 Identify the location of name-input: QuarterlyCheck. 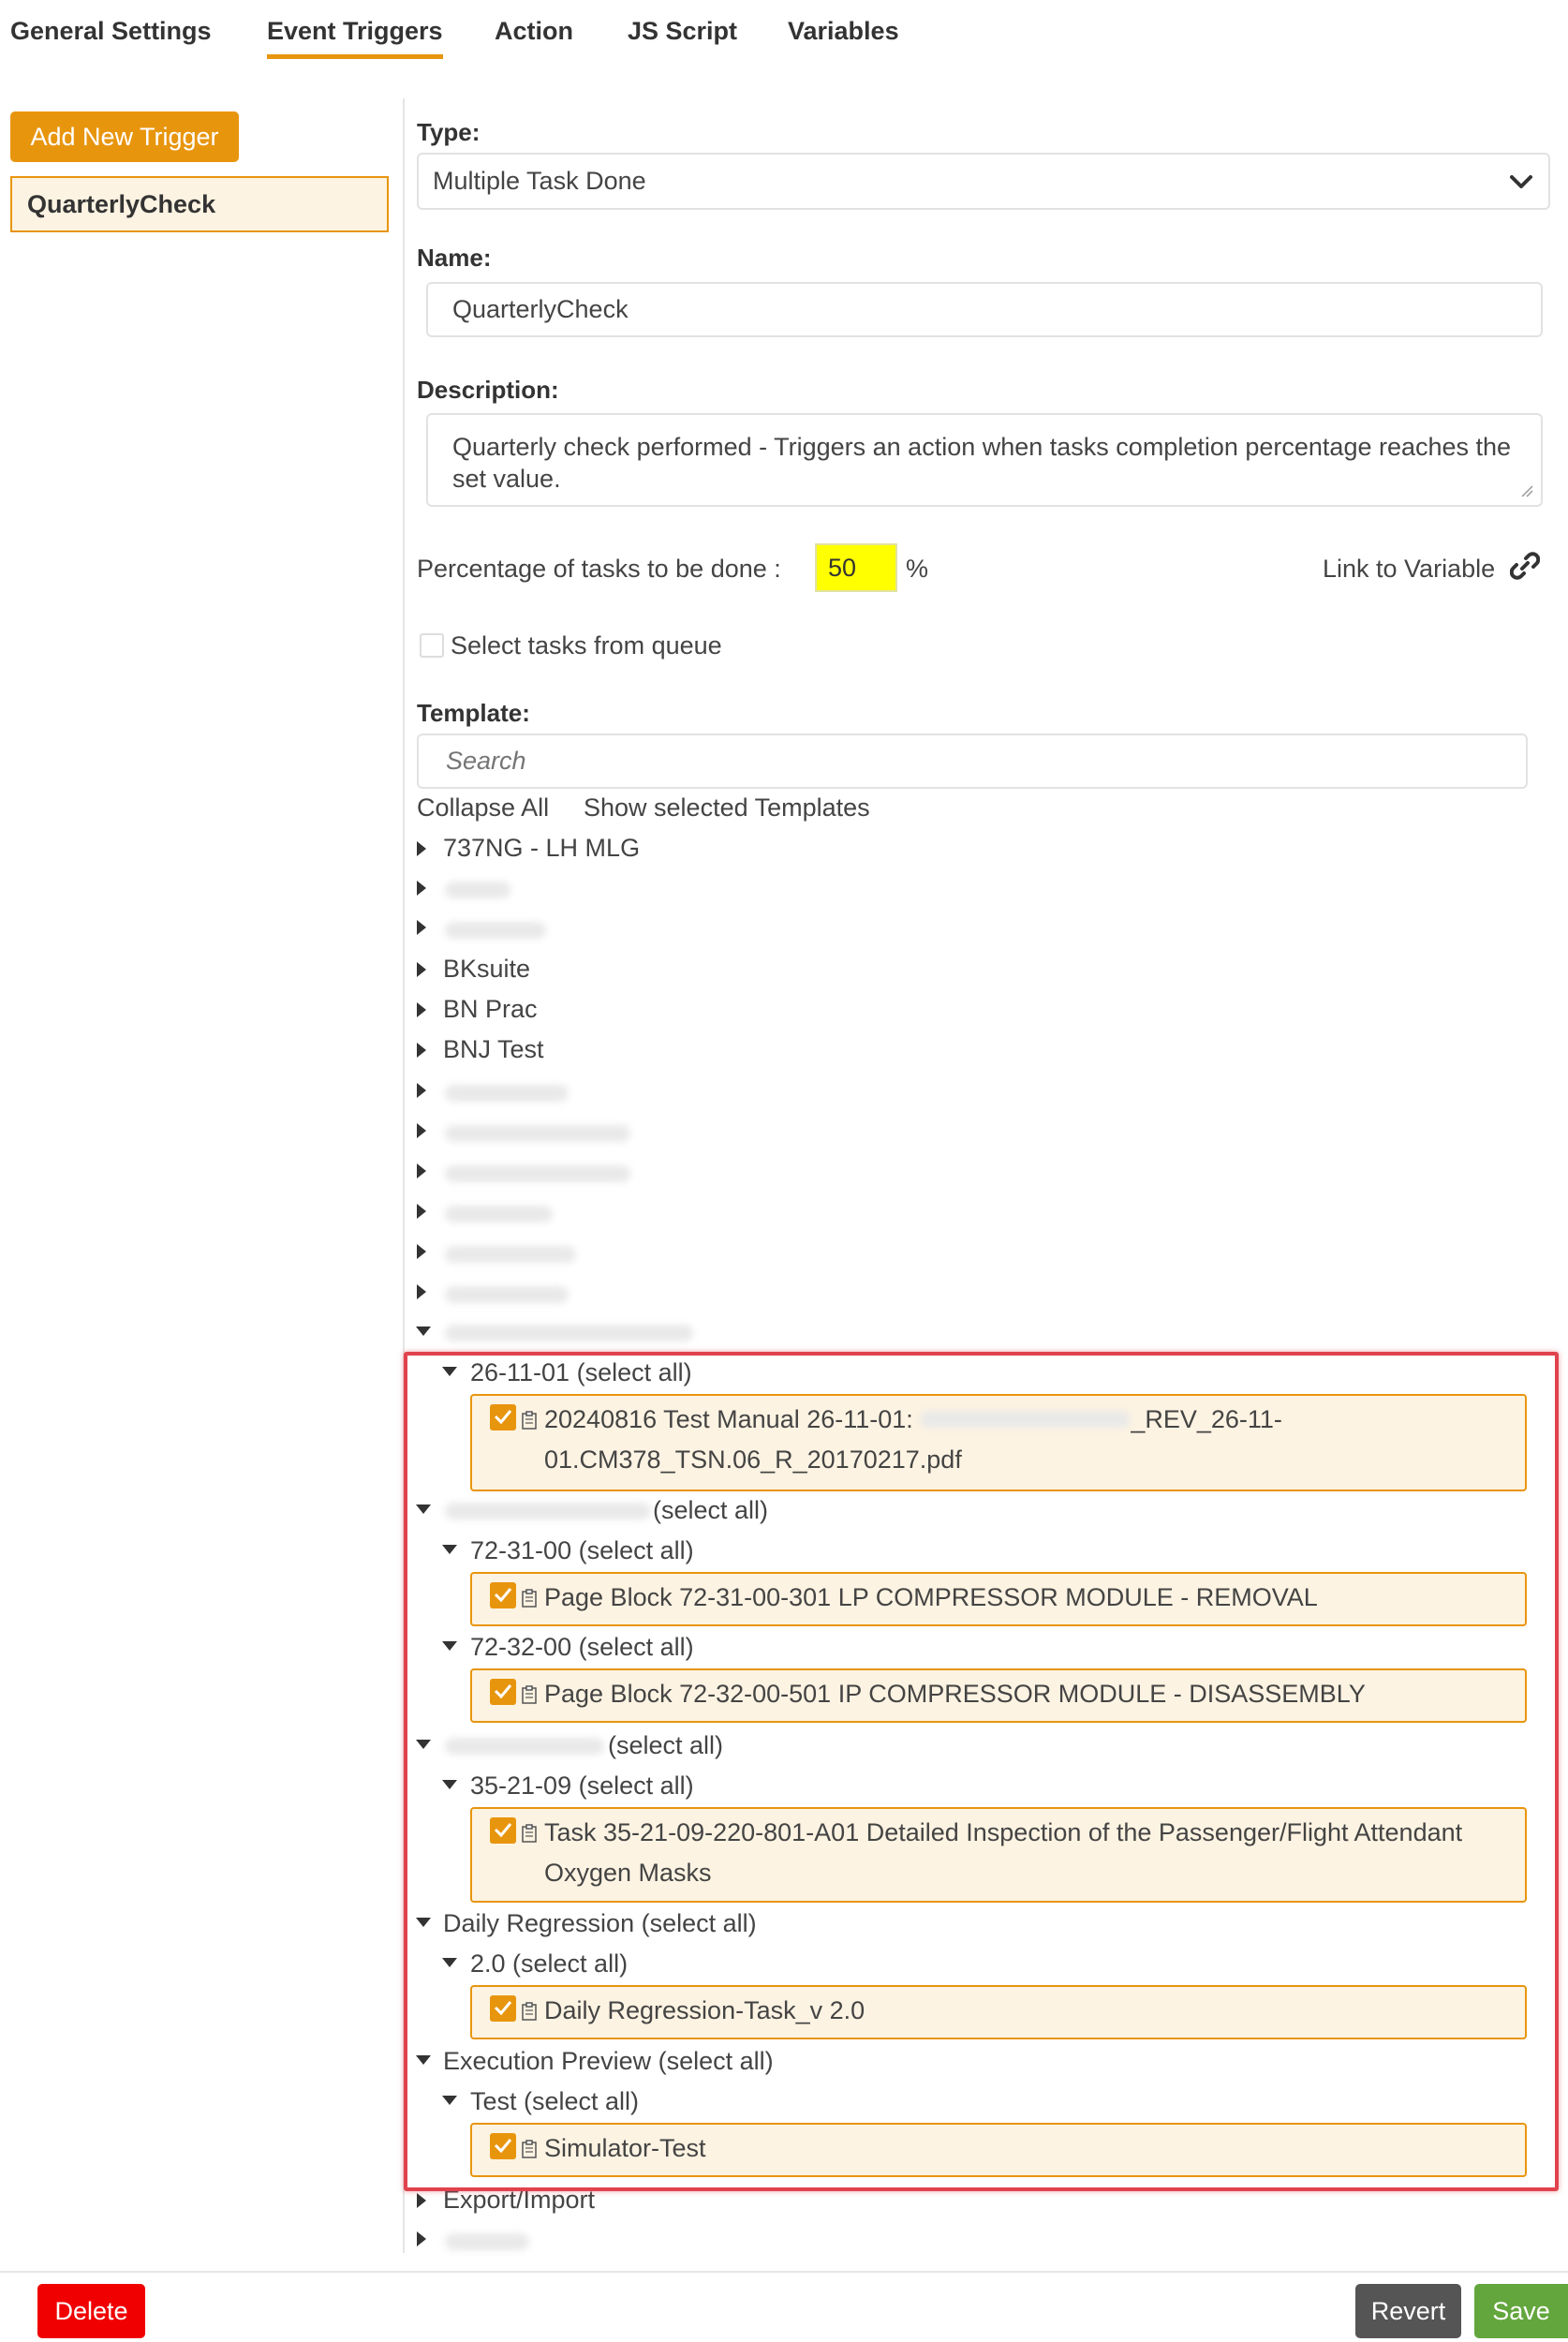
(984, 309).